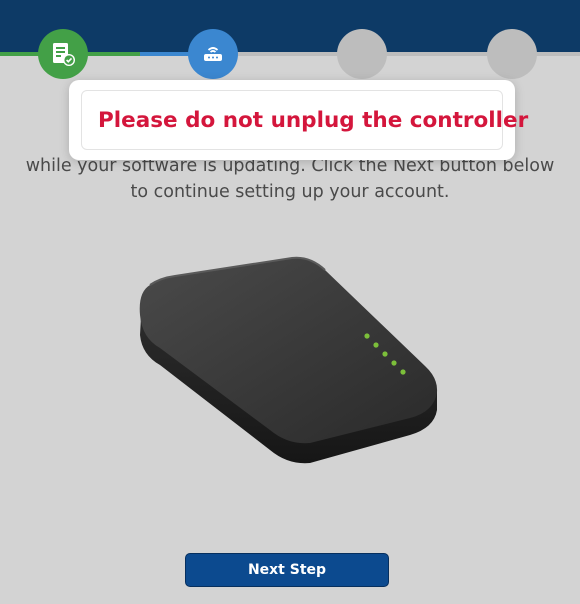  I want to click on instruction-line-2: to continue setting up your account., so click(290, 192).